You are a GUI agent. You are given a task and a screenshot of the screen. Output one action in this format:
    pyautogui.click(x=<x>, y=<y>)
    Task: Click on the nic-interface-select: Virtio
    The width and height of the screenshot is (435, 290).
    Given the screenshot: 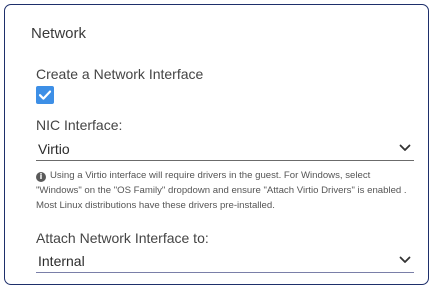 What is the action you would take?
    pyautogui.click(x=225, y=149)
    